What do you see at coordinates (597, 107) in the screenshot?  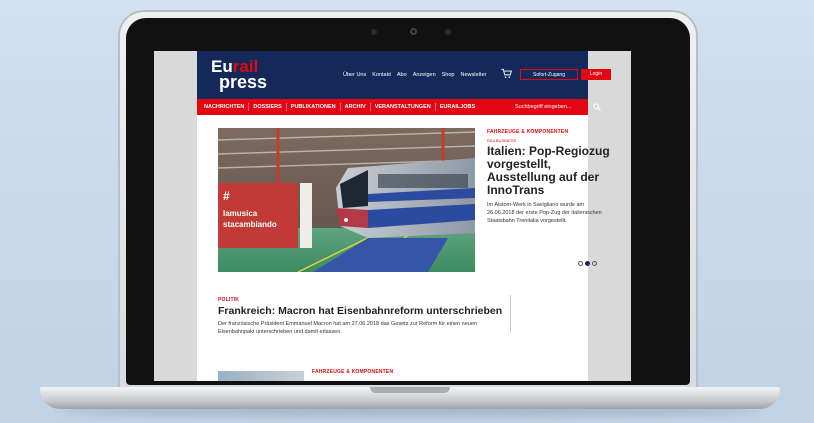 I see `search-icon` at bounding box center [597, 107].